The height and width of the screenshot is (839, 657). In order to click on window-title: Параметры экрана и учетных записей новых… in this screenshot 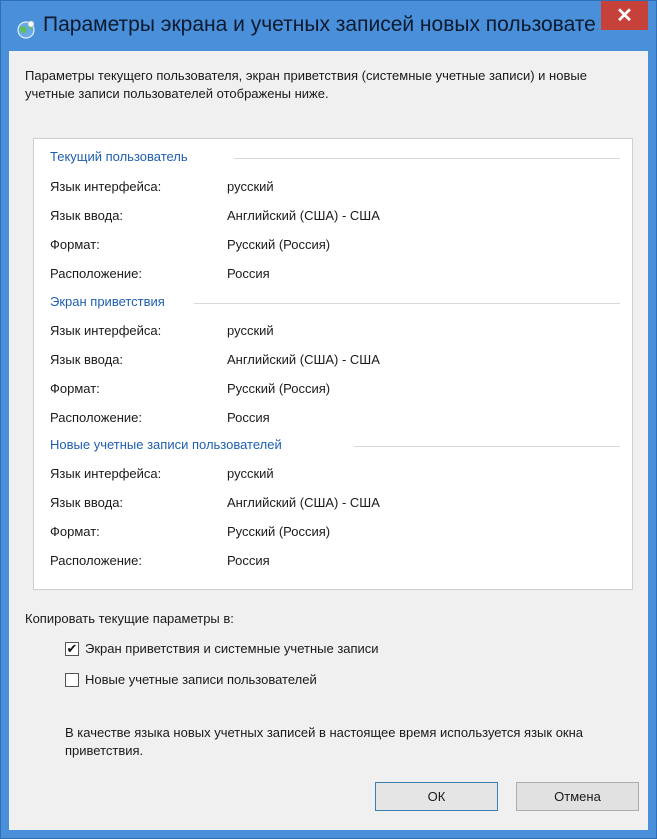, I will do `click(320, 24)`.